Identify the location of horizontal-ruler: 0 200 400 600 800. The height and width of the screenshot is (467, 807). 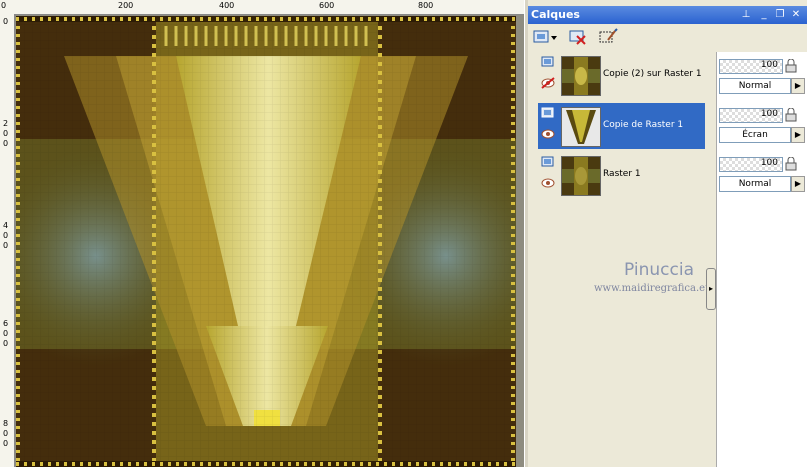
(262, 7).